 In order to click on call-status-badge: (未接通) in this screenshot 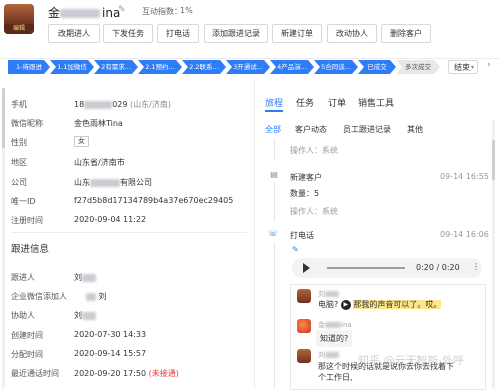, I will do `click(163, 373)`.